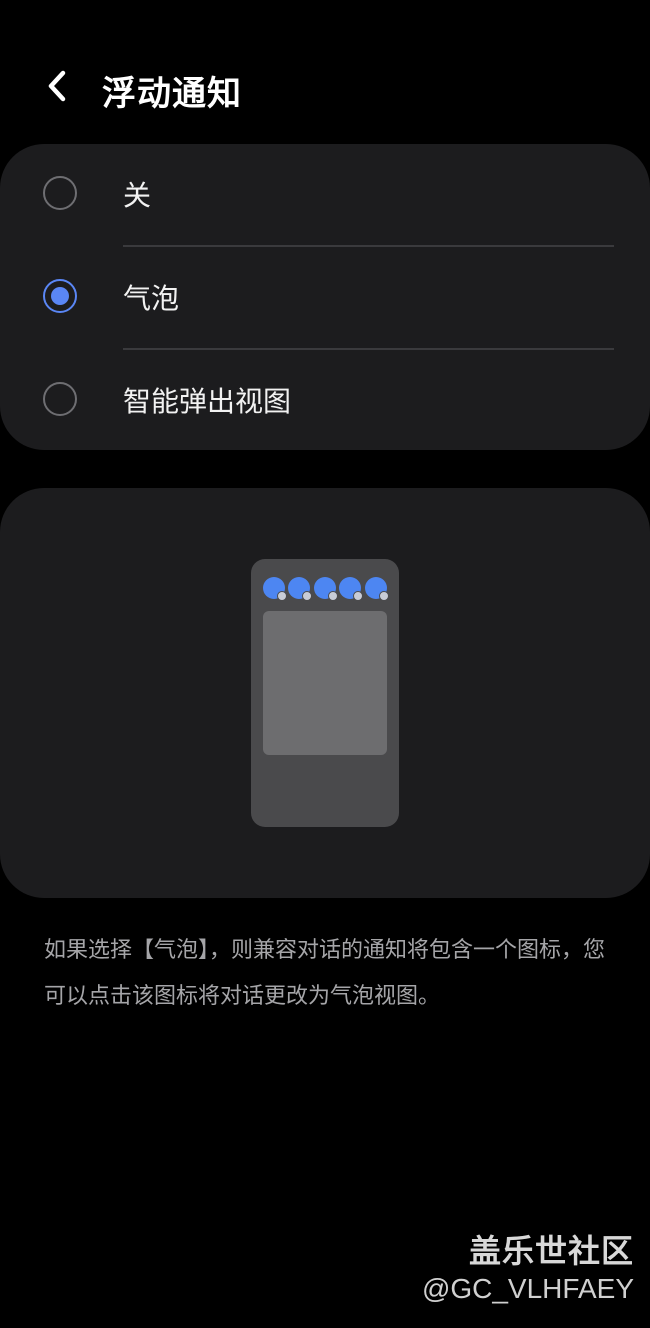 The height and width of the screenshot is (1328, 650). Describe the element at coordinates (325, 195) in the screenshot. I see `option-off: 关` at that location.